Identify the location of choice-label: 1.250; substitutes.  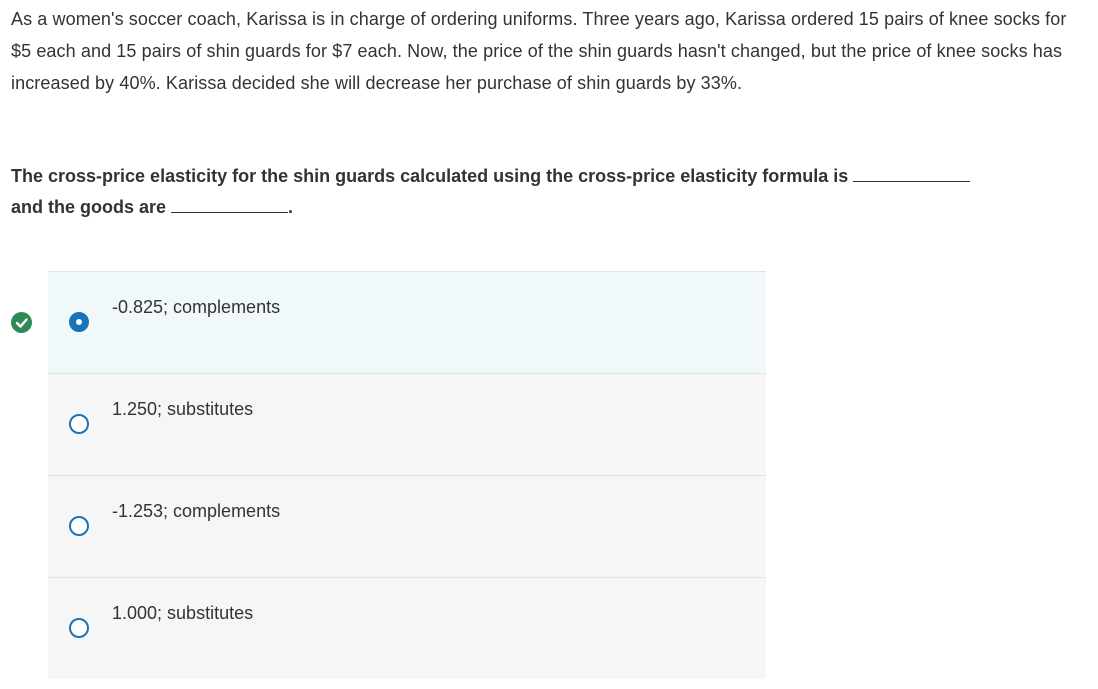
(183, 409).